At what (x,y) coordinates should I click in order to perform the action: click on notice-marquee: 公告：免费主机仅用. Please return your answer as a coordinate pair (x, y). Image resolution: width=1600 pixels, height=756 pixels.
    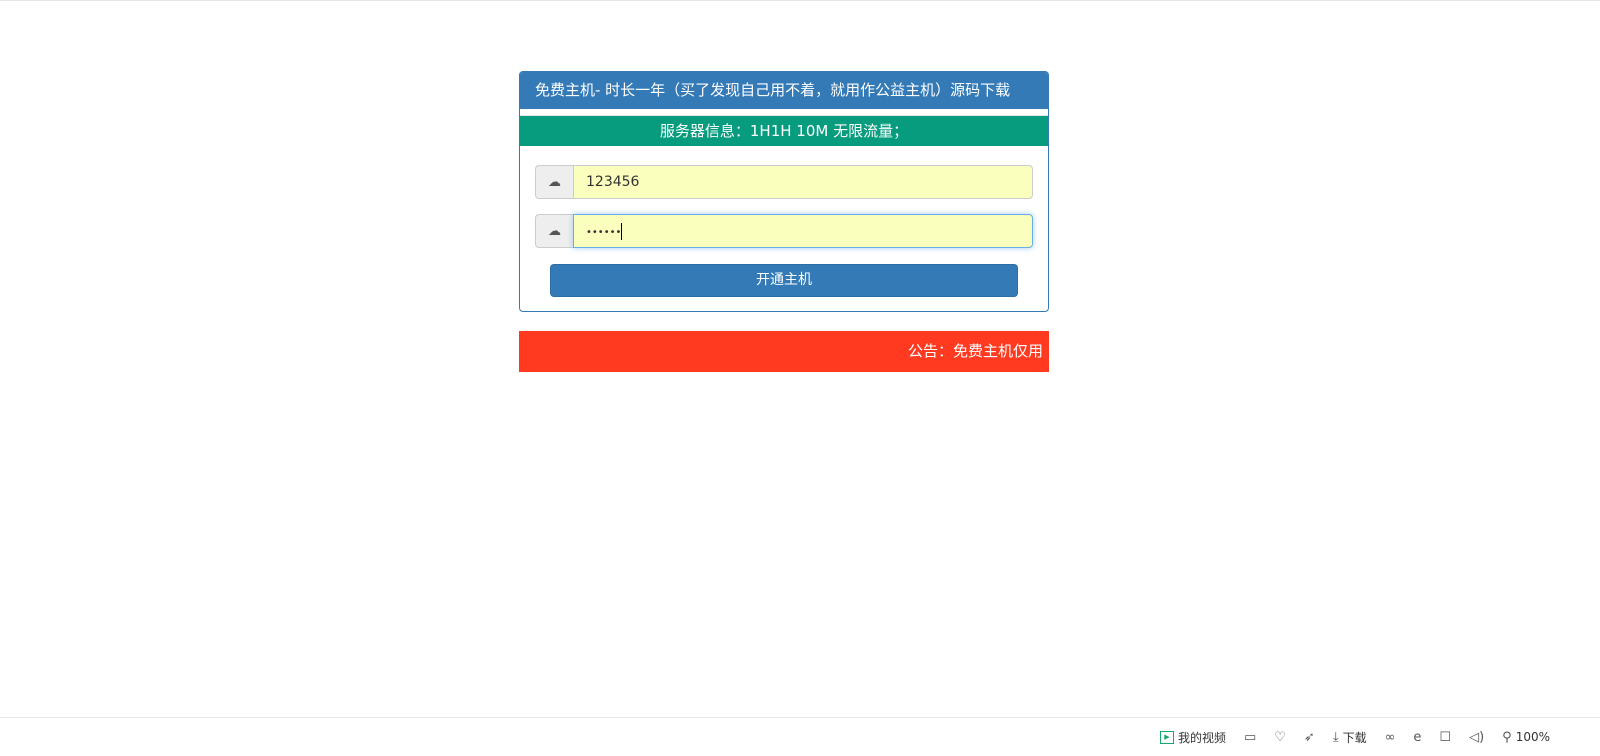
    Looking at the image, I should click on (784, 351).